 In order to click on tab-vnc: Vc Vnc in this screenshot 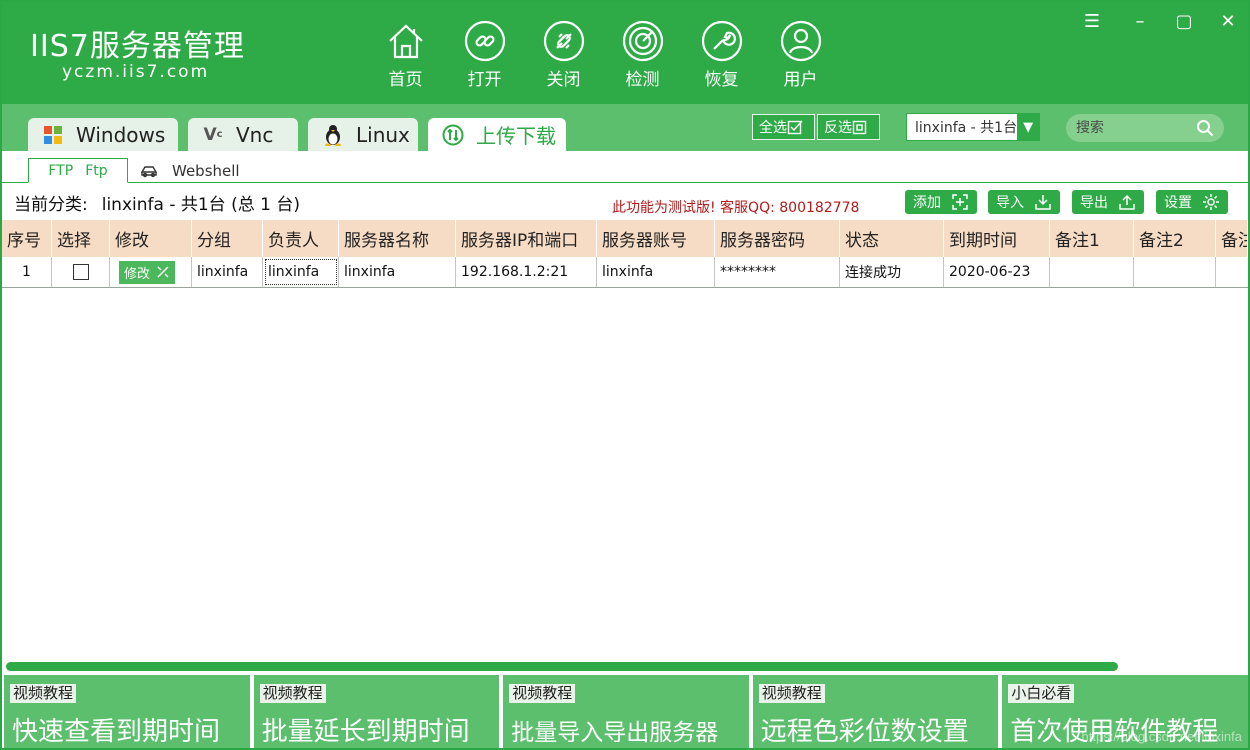, I will do `click(243, 134)`.